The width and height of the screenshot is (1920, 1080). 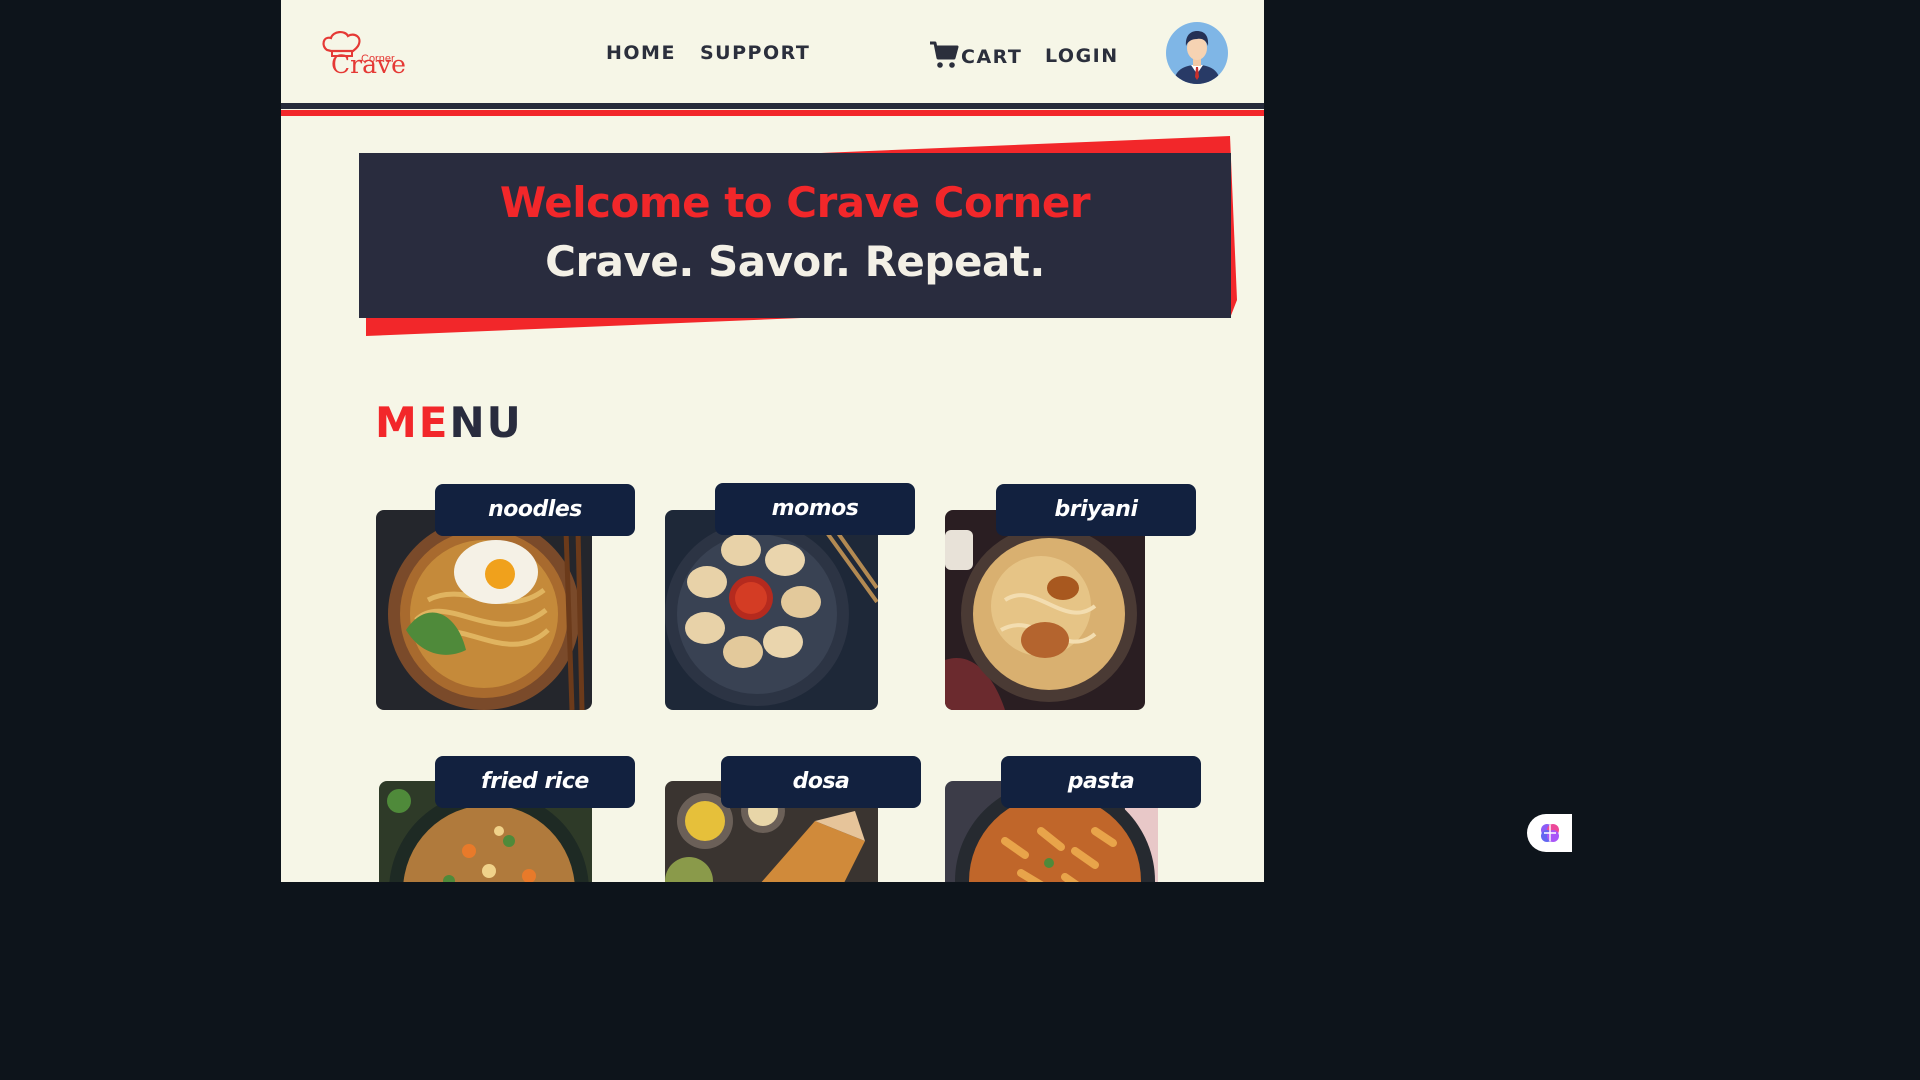 I want to click on assistant-launcher, so click(x=1549, y=833).